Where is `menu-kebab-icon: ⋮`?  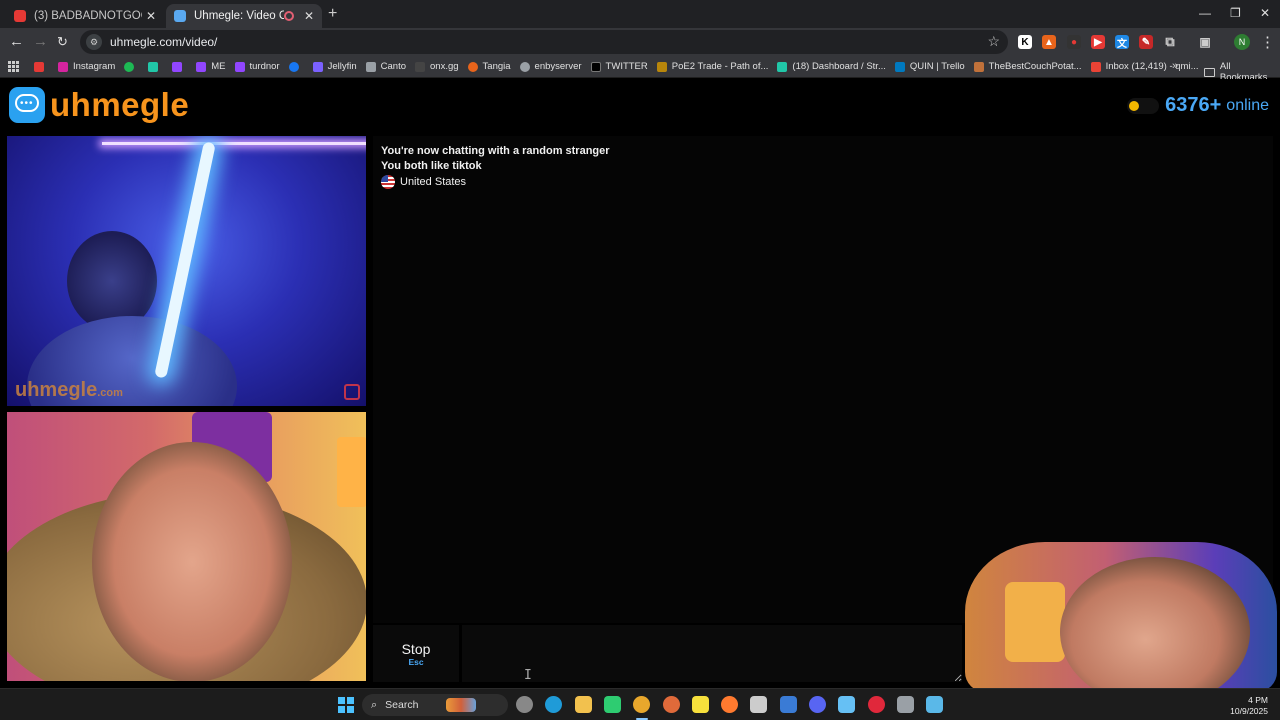 menu-kebab-icon: ⋮ is located at coordinates (1267, 42).